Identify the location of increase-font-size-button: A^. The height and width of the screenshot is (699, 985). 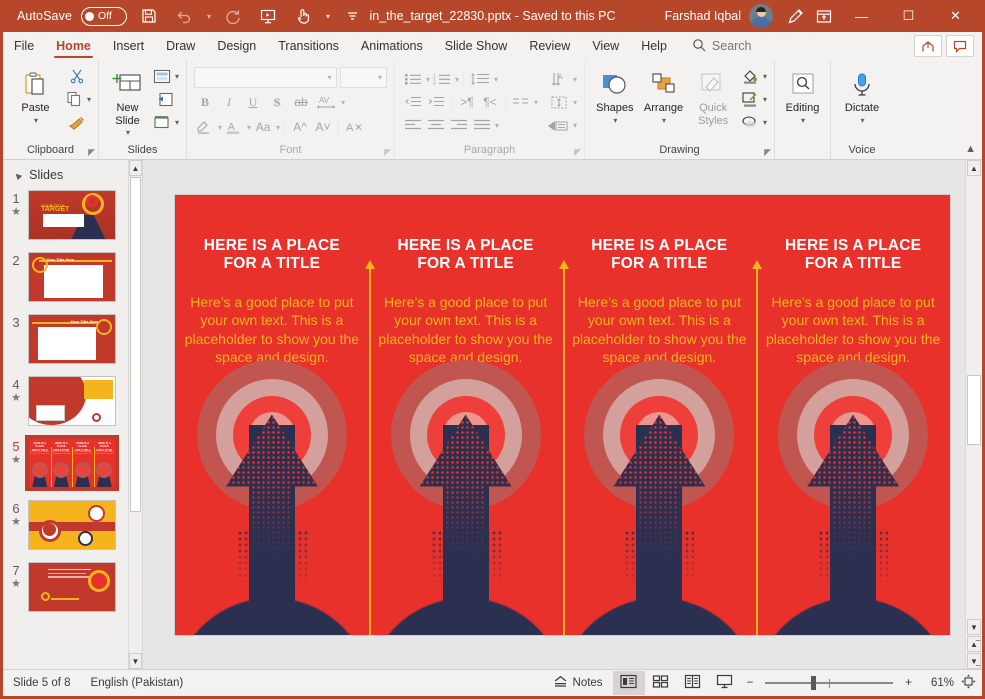
(300, 127).